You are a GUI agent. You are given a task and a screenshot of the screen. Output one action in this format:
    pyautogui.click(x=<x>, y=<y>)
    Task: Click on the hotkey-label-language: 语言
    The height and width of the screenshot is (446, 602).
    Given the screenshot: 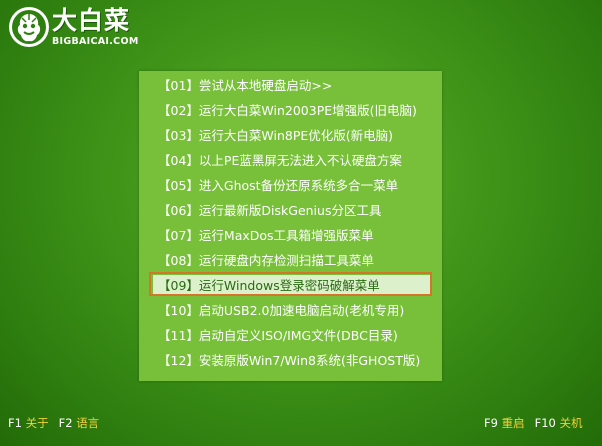 What is the action you would take?
    pyautogui.click(x=88, y=423)
    